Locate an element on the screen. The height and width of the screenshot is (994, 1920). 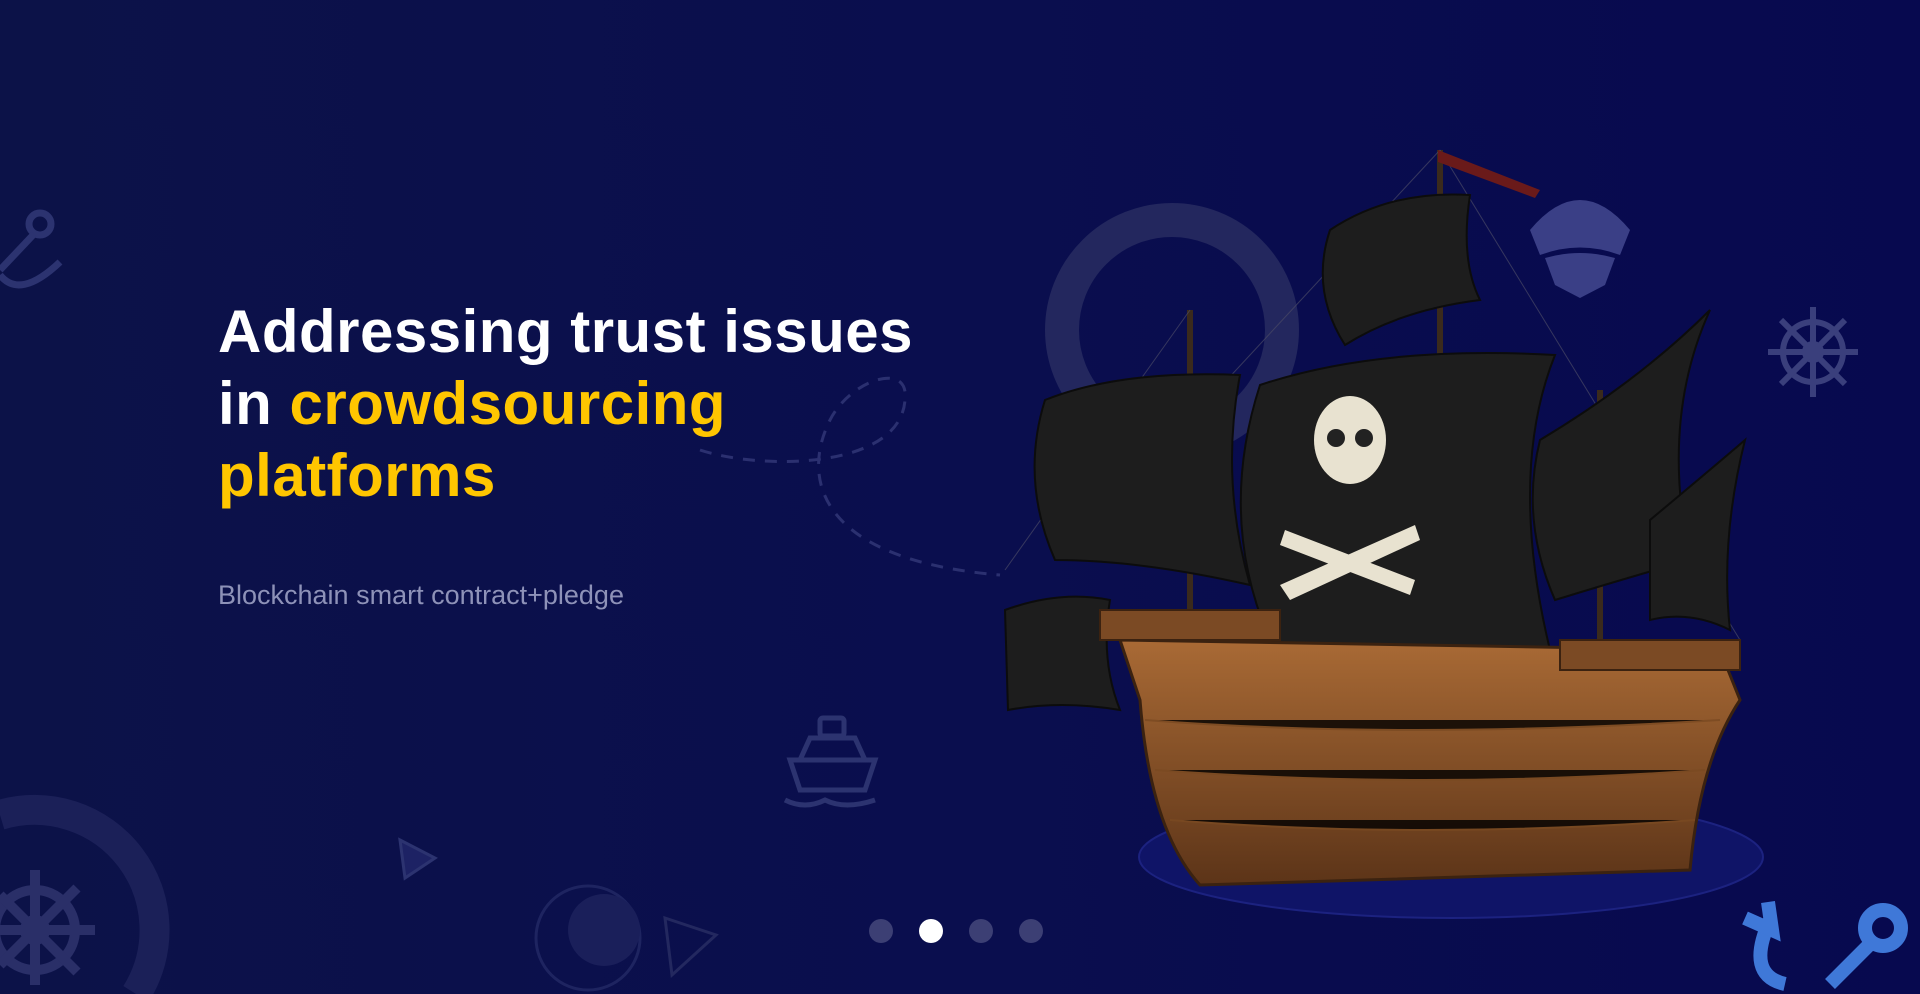
title-highlight-2: platforms is located at coordinates (357, 475).